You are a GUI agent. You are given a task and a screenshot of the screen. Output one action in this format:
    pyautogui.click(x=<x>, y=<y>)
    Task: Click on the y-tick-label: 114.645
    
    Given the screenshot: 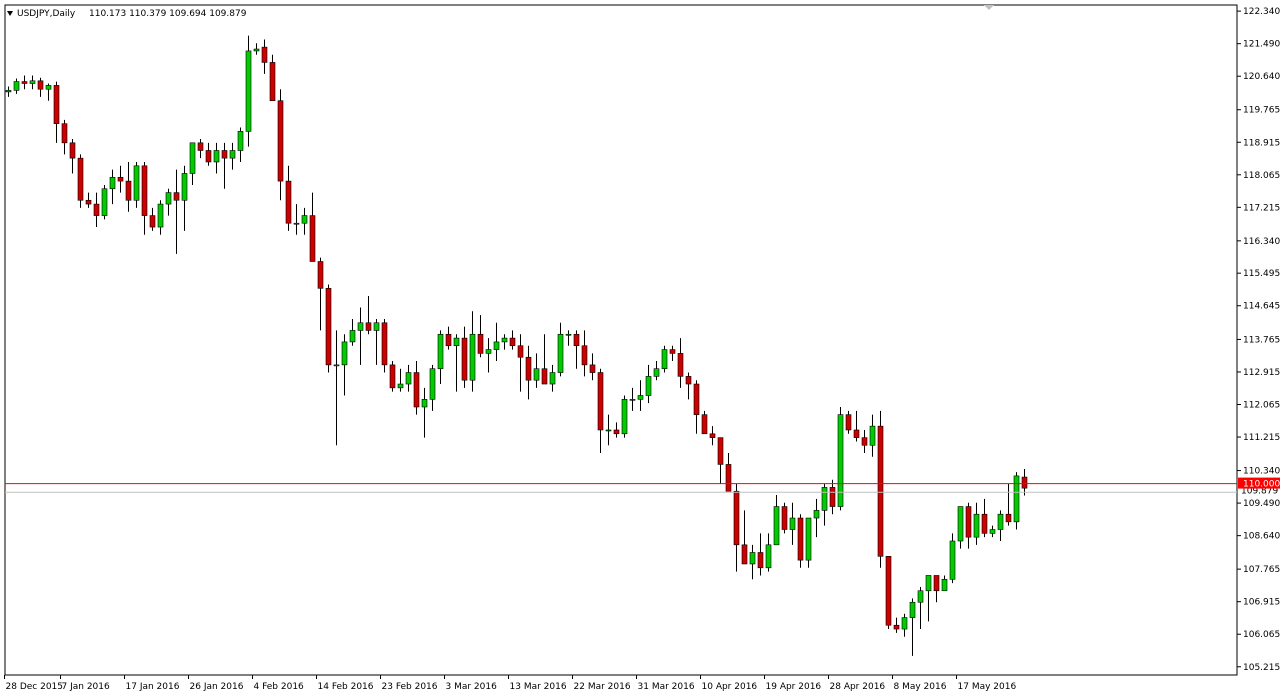 What is the action you would take?
    pyautogui.click(x=1261, y=307)
    